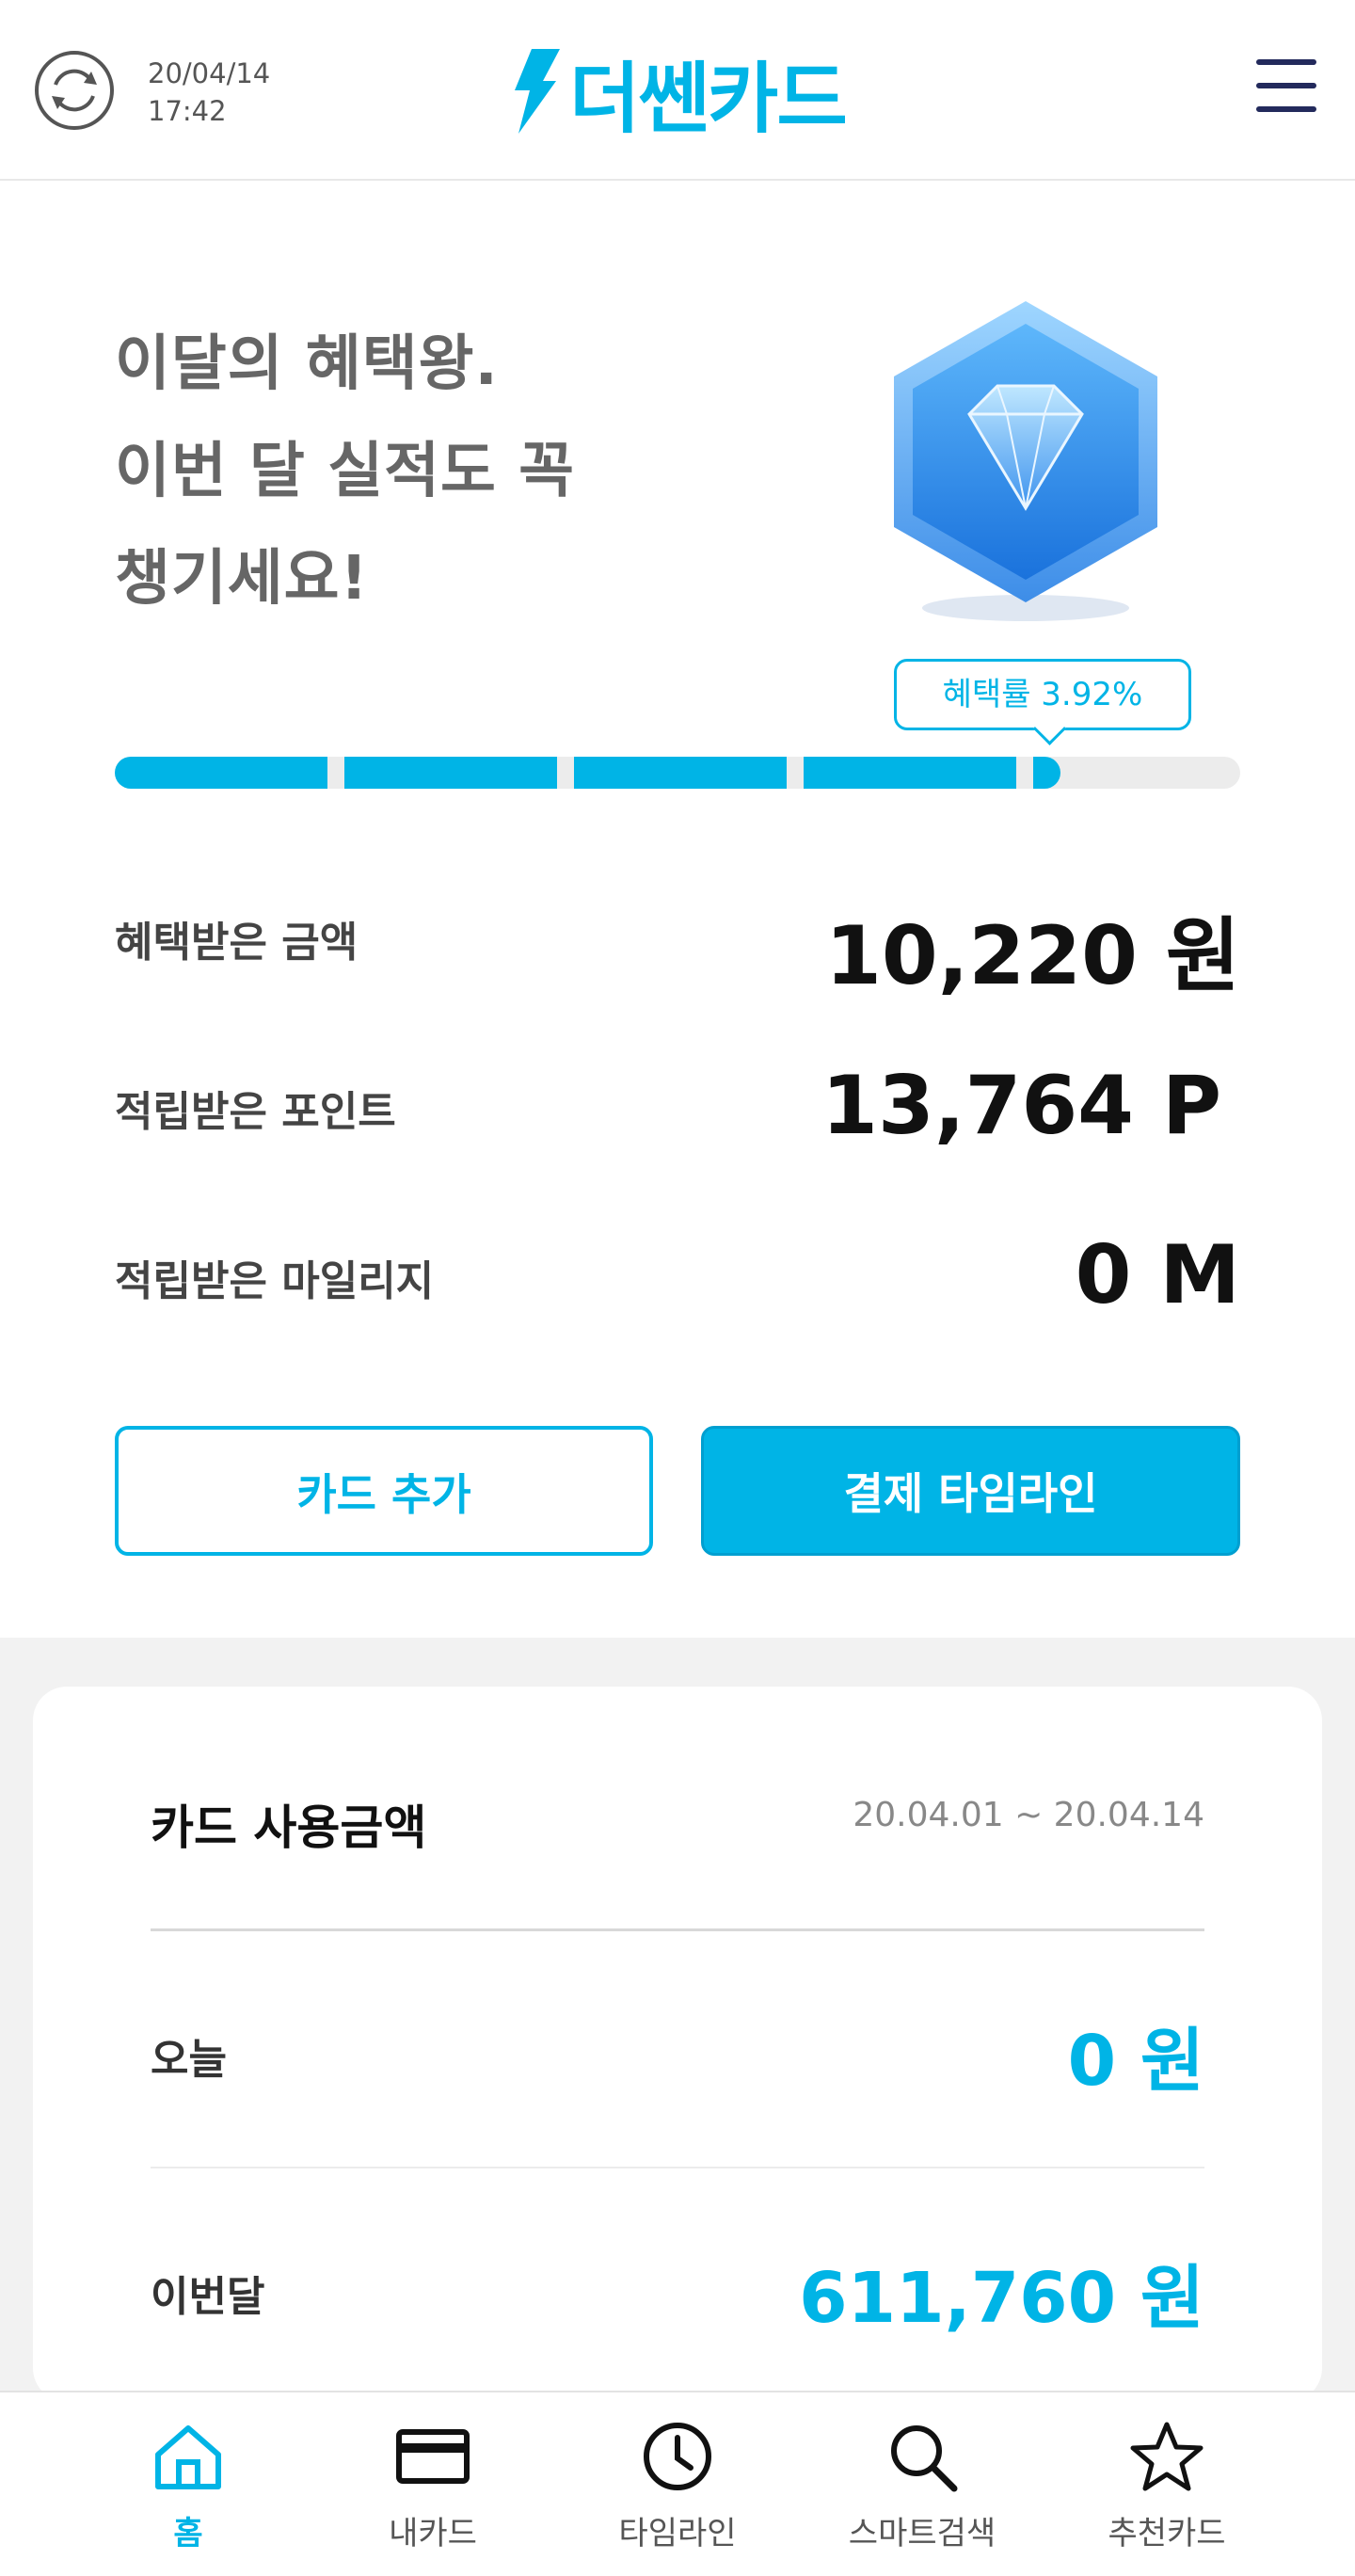  Describe the element at coordinates (209, 92) in the screenshot. I see `last-sync-datetime: 20/04/14 17:42` at that location.